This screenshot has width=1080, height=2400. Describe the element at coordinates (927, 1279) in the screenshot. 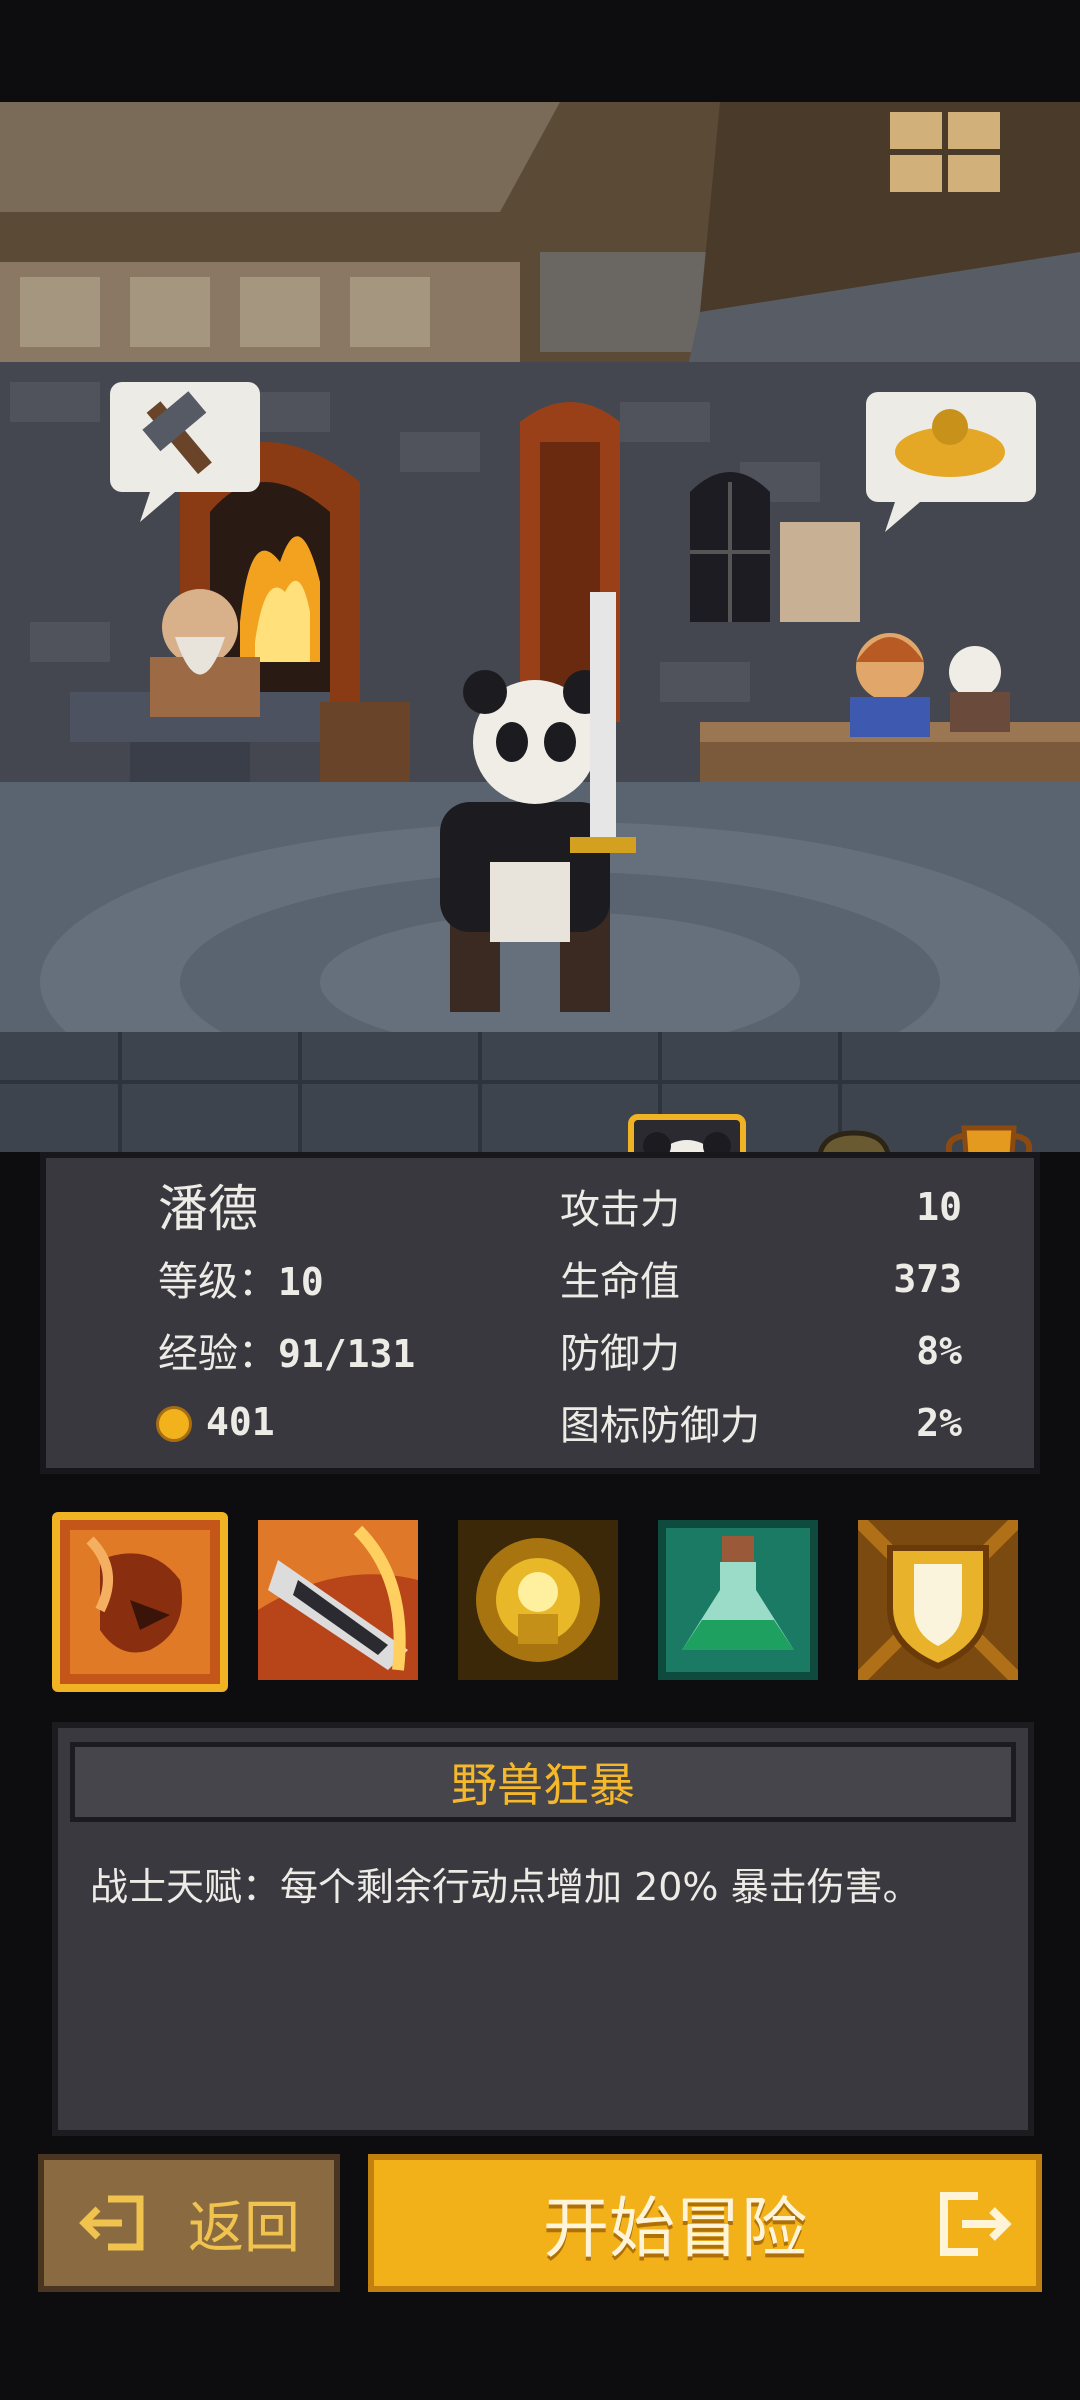

I see `hp-value: 373` at that location.